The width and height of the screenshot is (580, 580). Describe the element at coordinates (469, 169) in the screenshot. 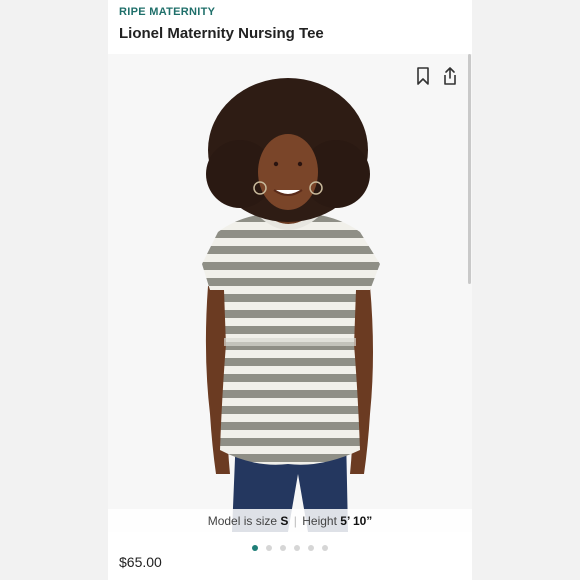

I see `scrollbar` at that location.